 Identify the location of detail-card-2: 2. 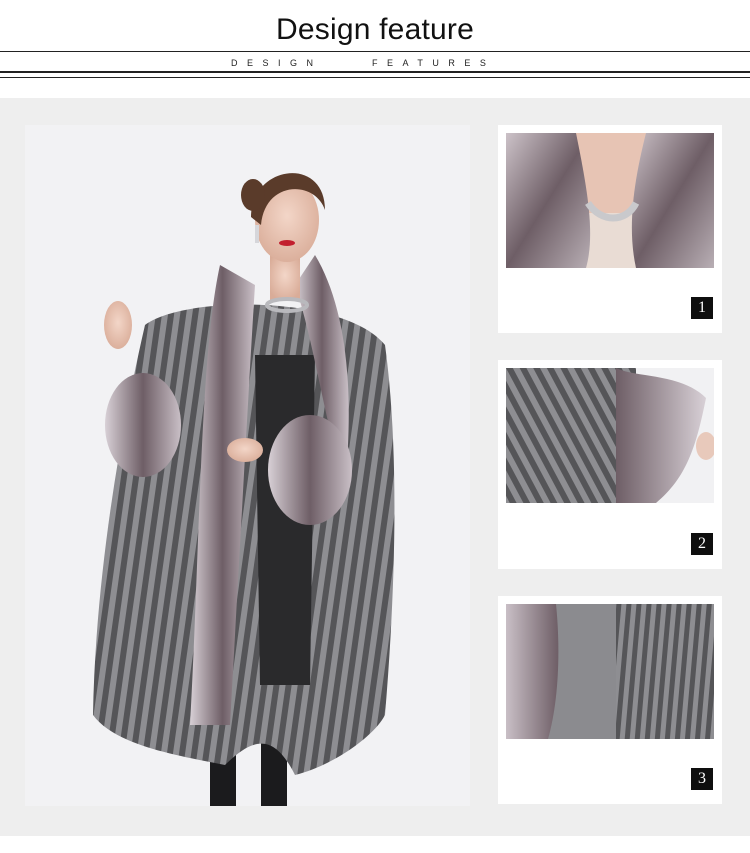
(610, 464).